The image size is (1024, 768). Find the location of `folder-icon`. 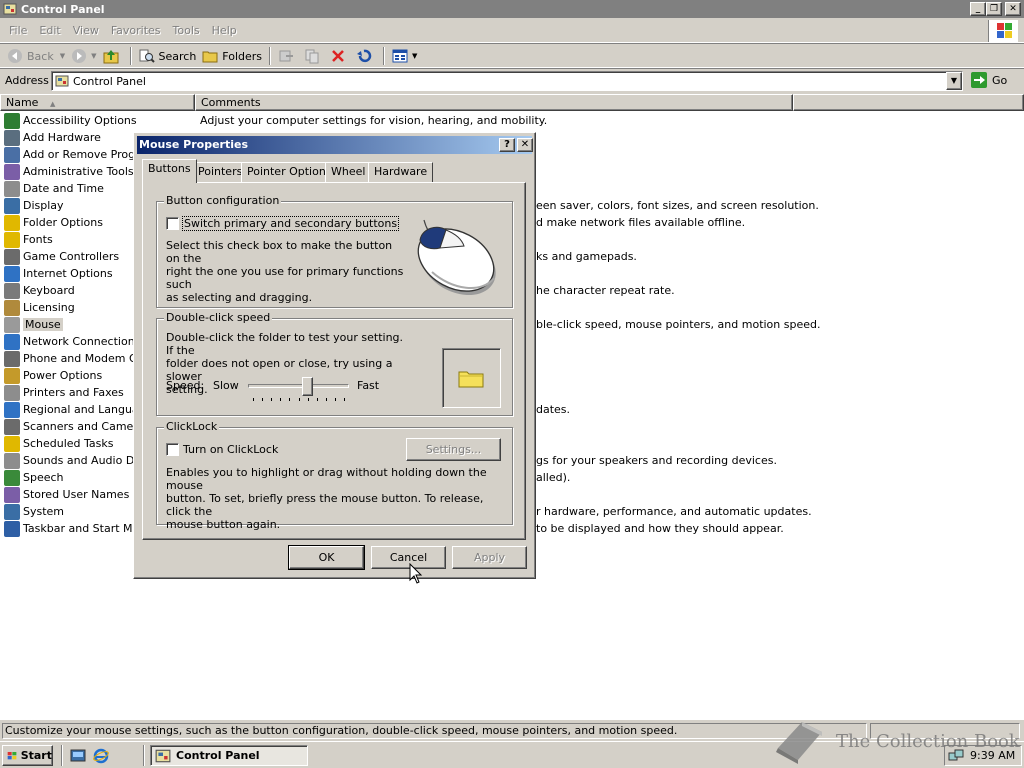

folder-icon is located at coordinates (471, 378).